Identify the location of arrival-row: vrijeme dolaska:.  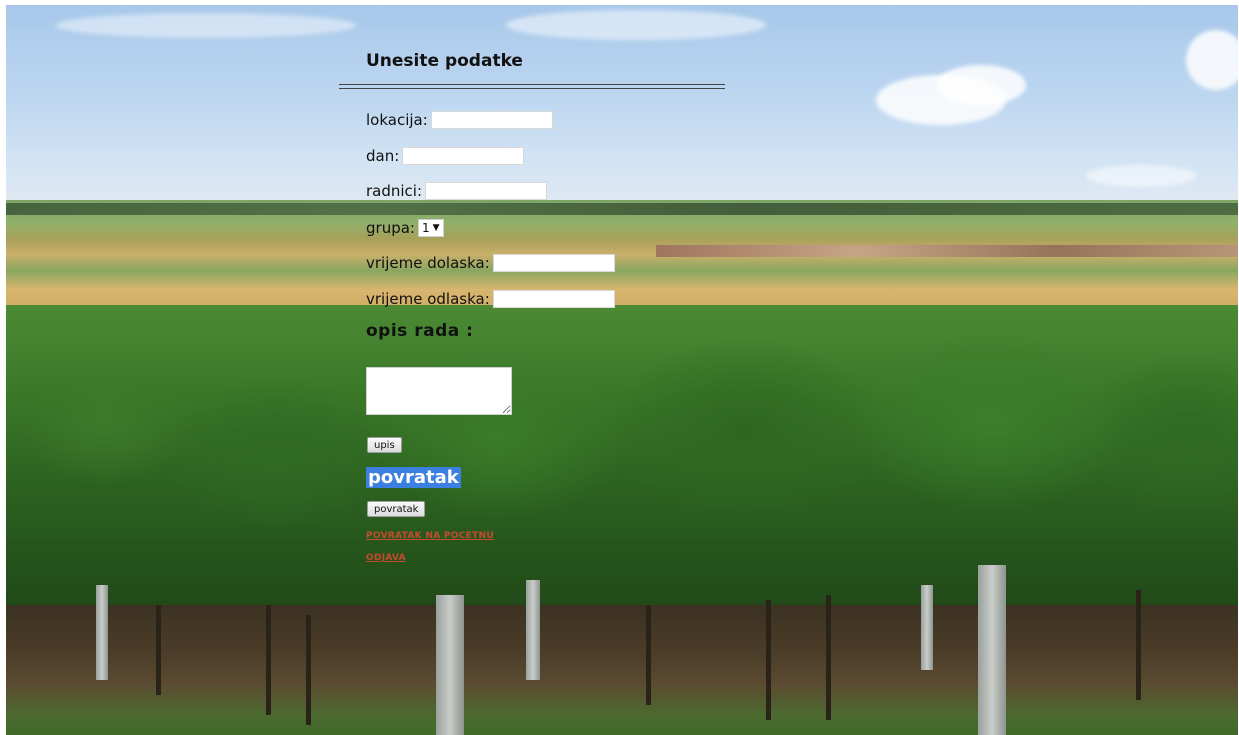
(490, 263).